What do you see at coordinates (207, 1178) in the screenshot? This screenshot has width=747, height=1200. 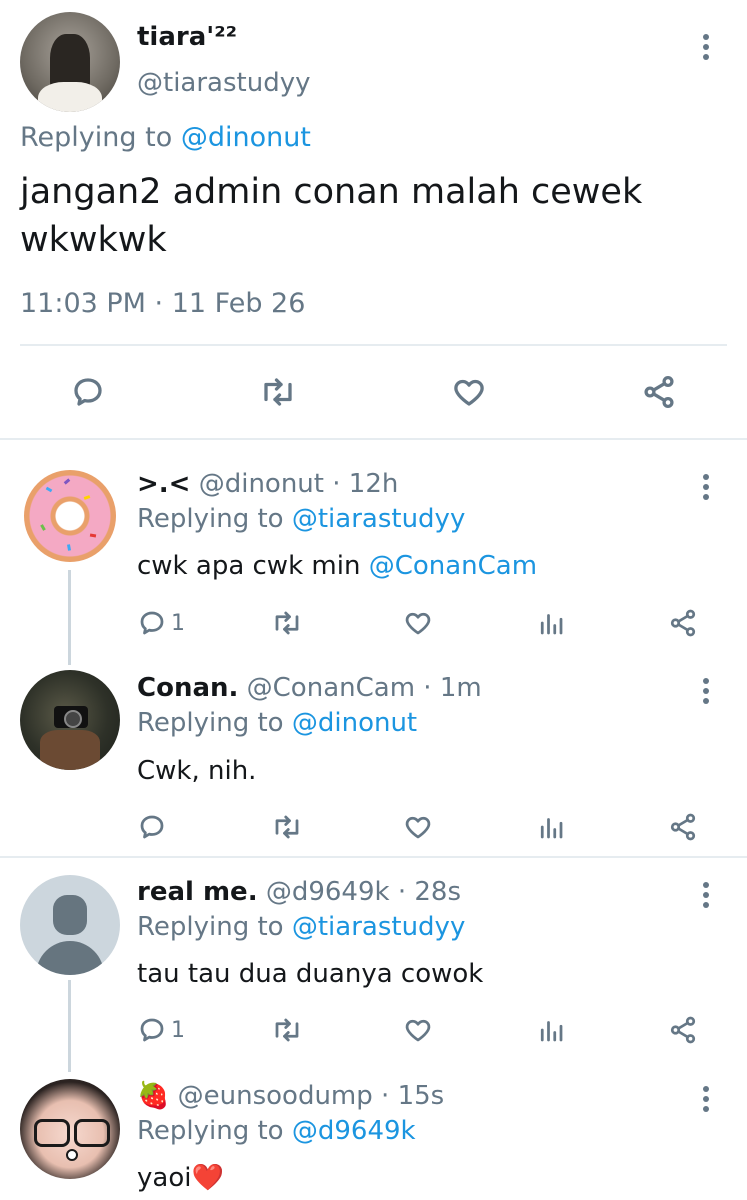 I see `heart-emoji: ❤️` at bounding box center [207, 1178].